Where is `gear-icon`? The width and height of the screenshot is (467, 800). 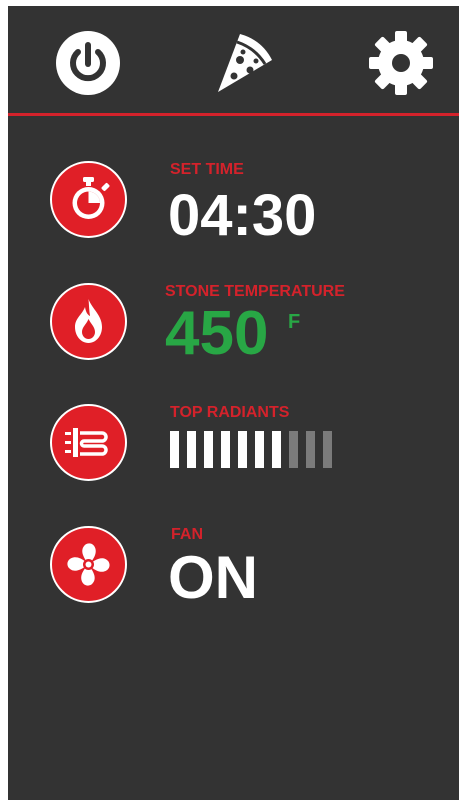 gear-icon is located at coordinates (401, 63).